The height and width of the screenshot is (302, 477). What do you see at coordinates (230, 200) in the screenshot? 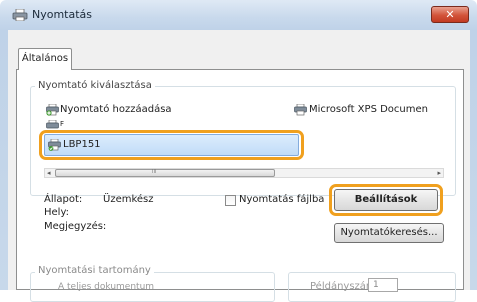
I see `print-to-file-checkbox` at bounding box center [230, 200].